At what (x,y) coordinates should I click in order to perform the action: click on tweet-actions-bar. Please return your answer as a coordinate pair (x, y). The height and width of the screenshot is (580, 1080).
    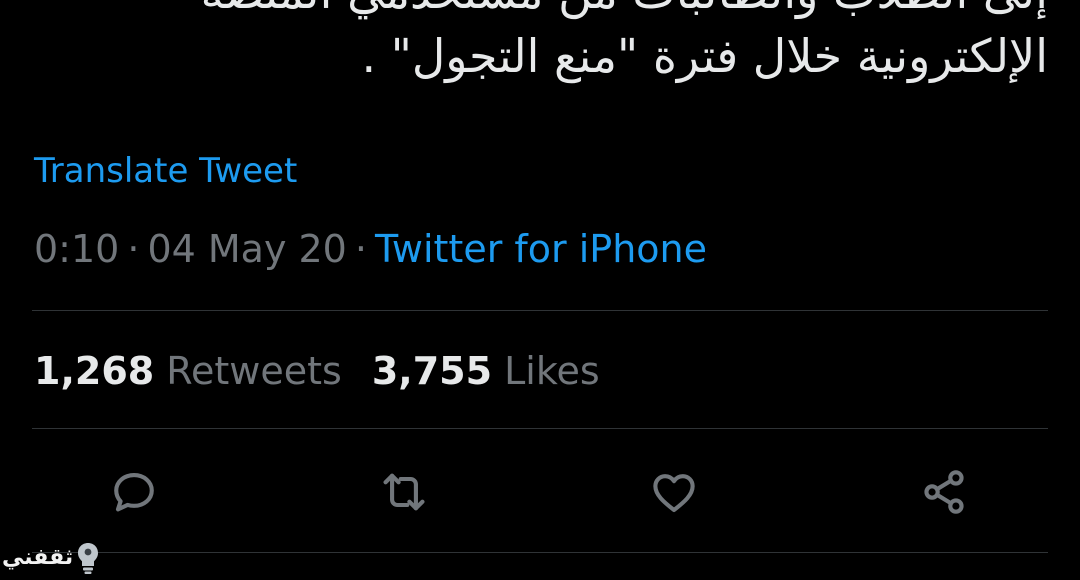
    Looking at the image, I should click on (540, 492).